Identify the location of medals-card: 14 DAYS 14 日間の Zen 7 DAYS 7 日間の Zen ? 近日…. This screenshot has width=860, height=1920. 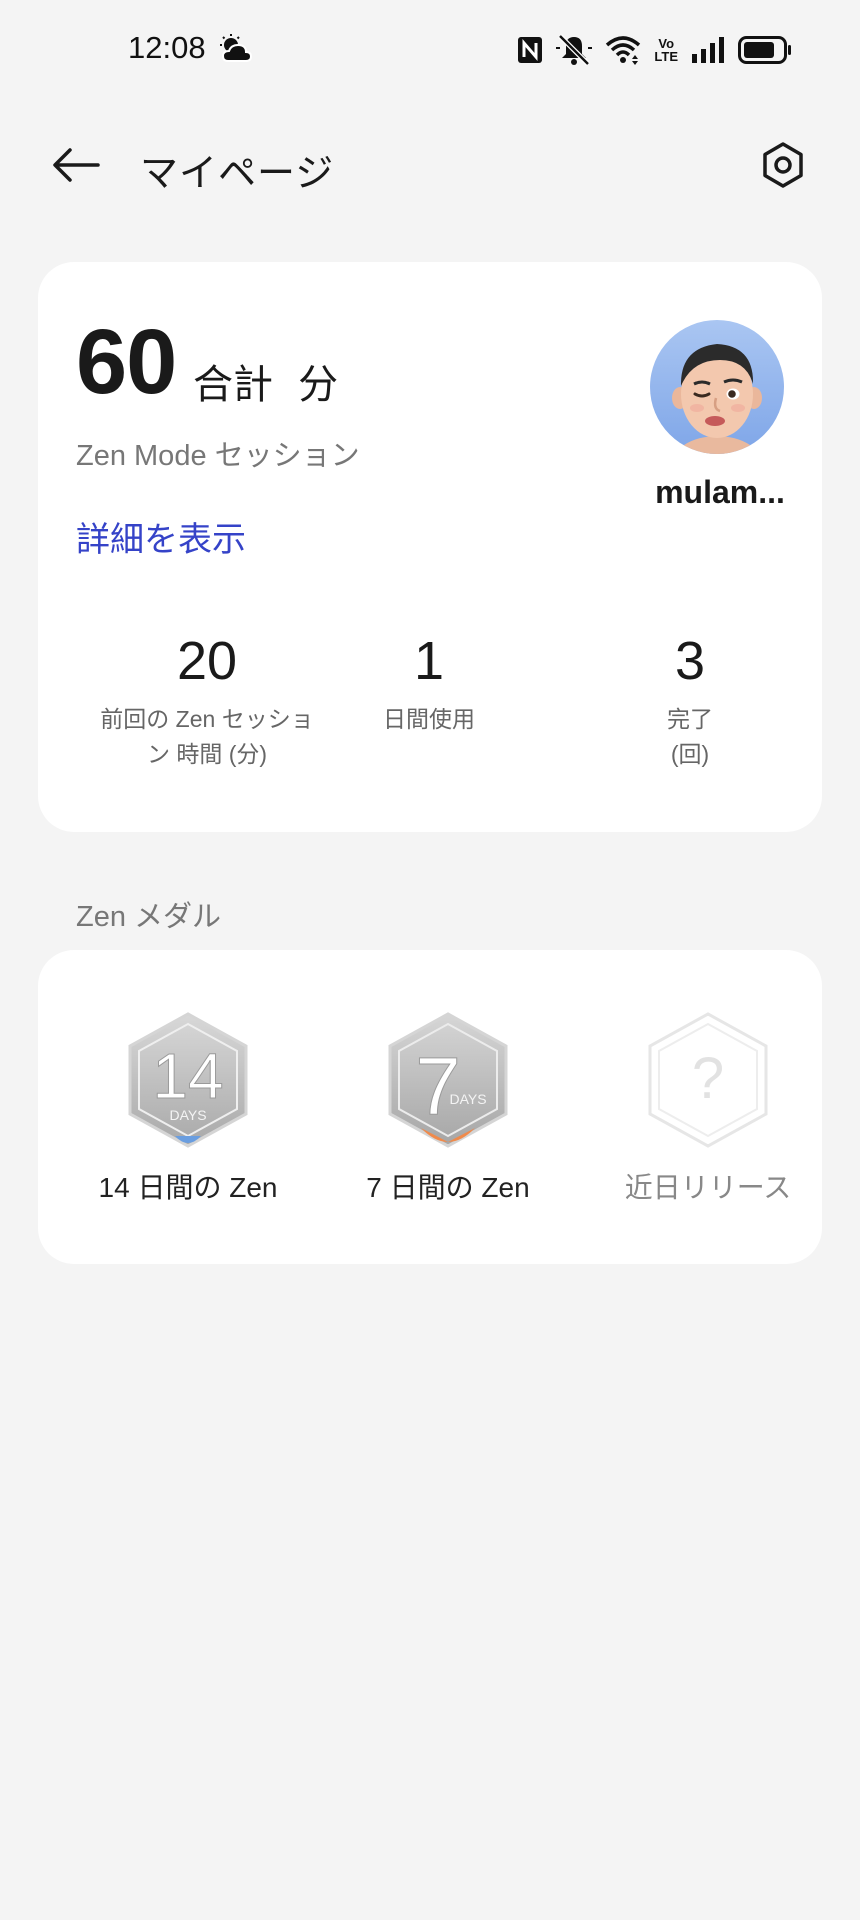
(430, 1107).